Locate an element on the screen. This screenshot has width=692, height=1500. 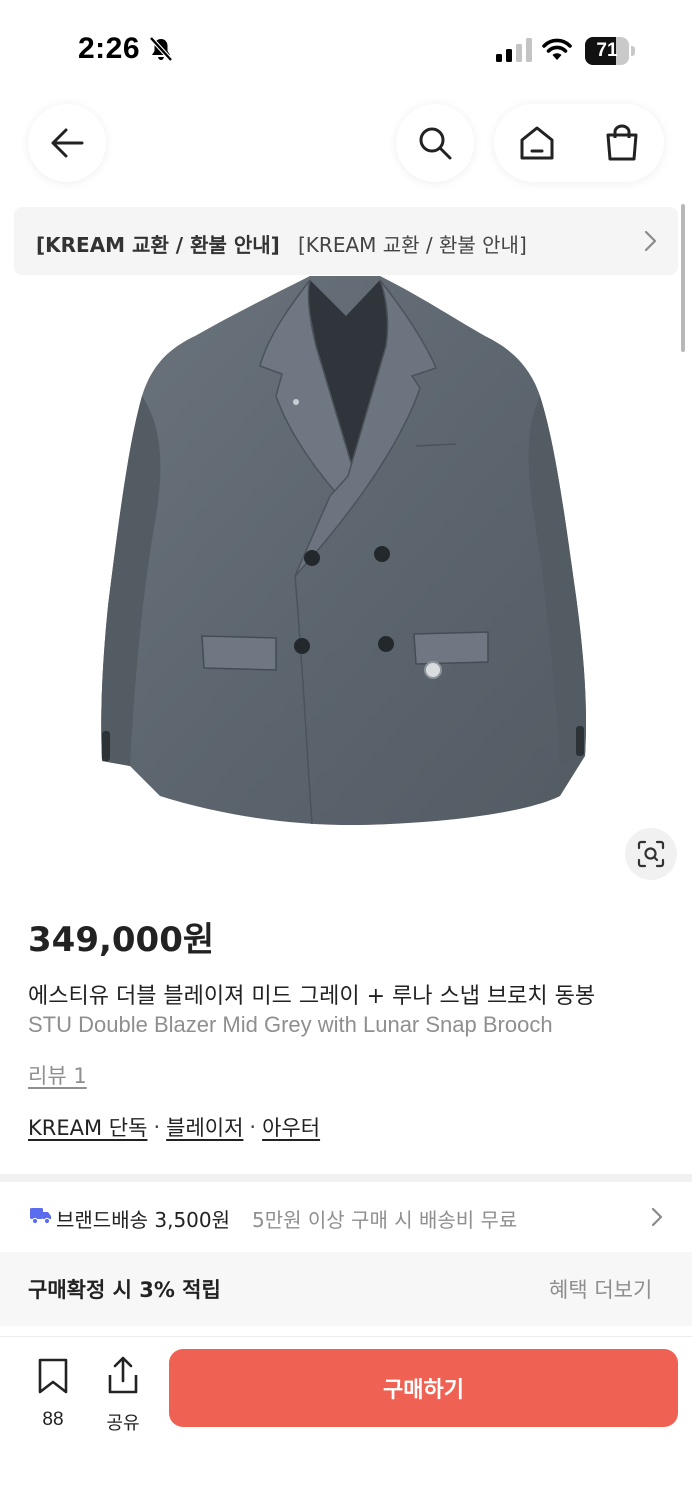
benefit-row: 구매확정 시 3% 적립 혜택 더보기 is located at coordinates (346, 1289).